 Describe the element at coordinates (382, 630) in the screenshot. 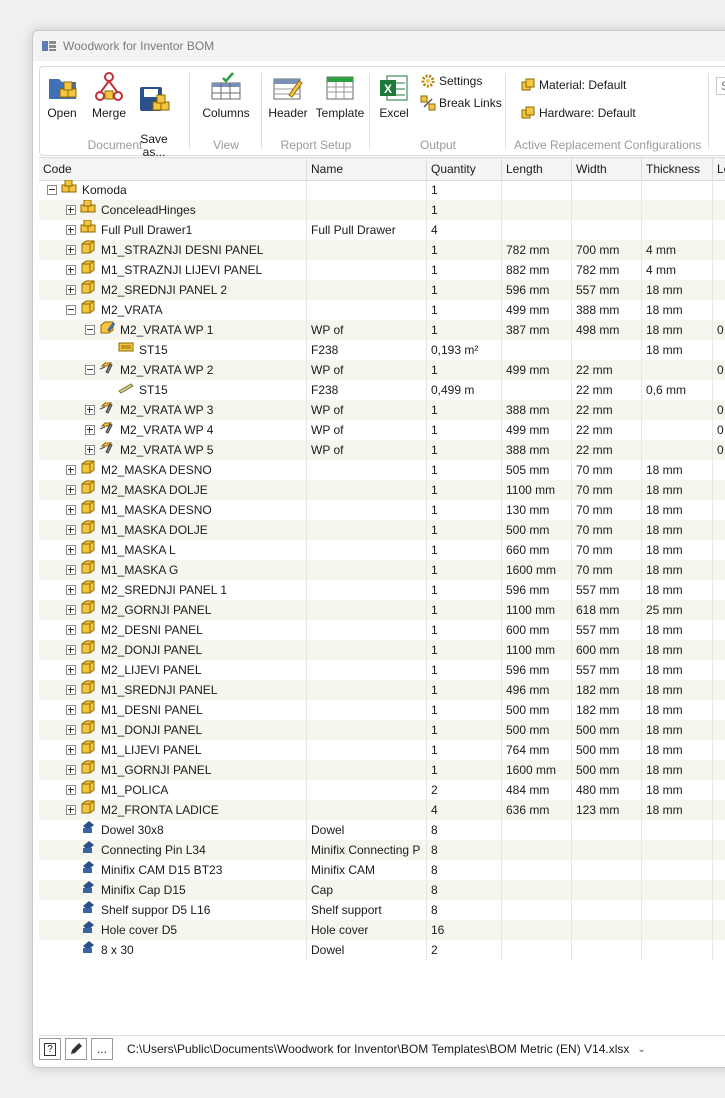

I see `table-row: M2_DESNI PANEL 1 600 mm 557 mm 18 mm` at that location.